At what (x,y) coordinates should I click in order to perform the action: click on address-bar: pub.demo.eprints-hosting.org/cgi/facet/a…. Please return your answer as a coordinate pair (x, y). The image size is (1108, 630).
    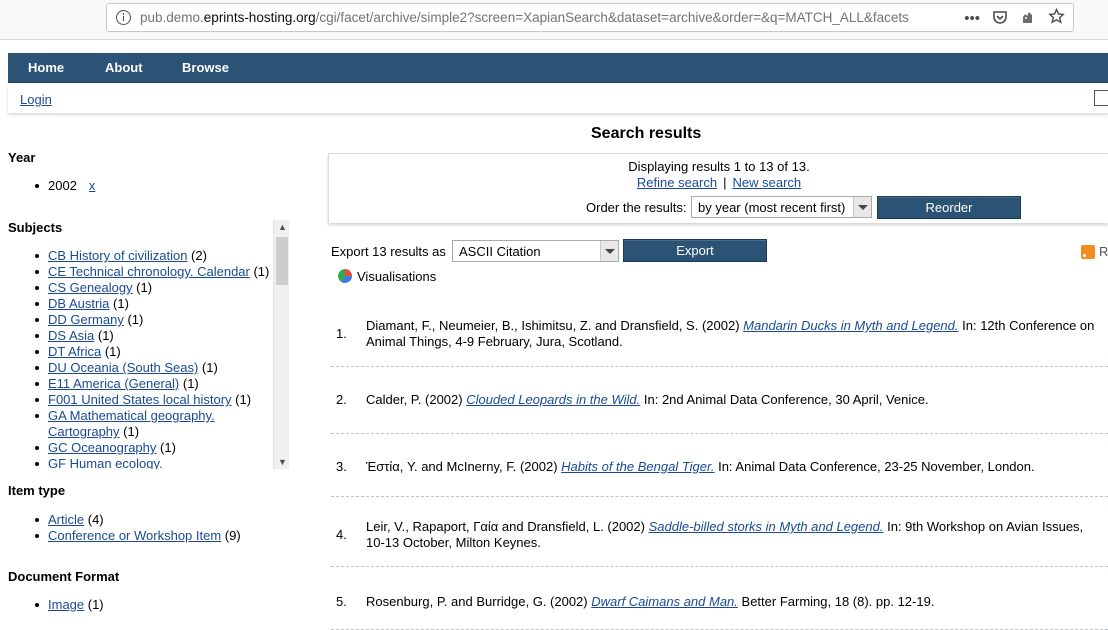
    Looking at the image, I should click on (590, 17).